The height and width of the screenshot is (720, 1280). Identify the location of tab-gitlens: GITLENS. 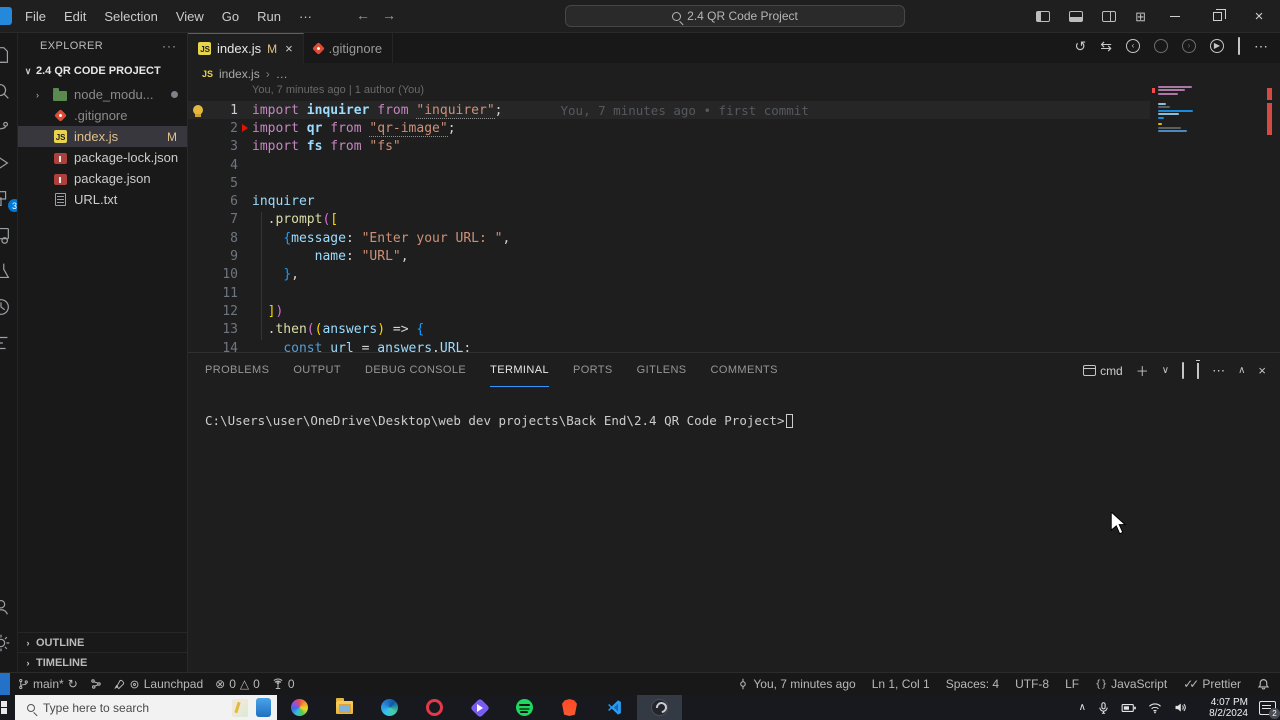
(662, 370).